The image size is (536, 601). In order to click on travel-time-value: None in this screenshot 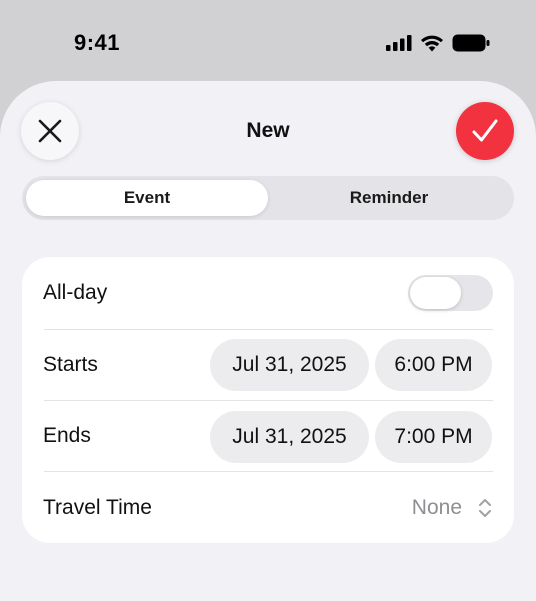, I will do `click(437, 508)`.